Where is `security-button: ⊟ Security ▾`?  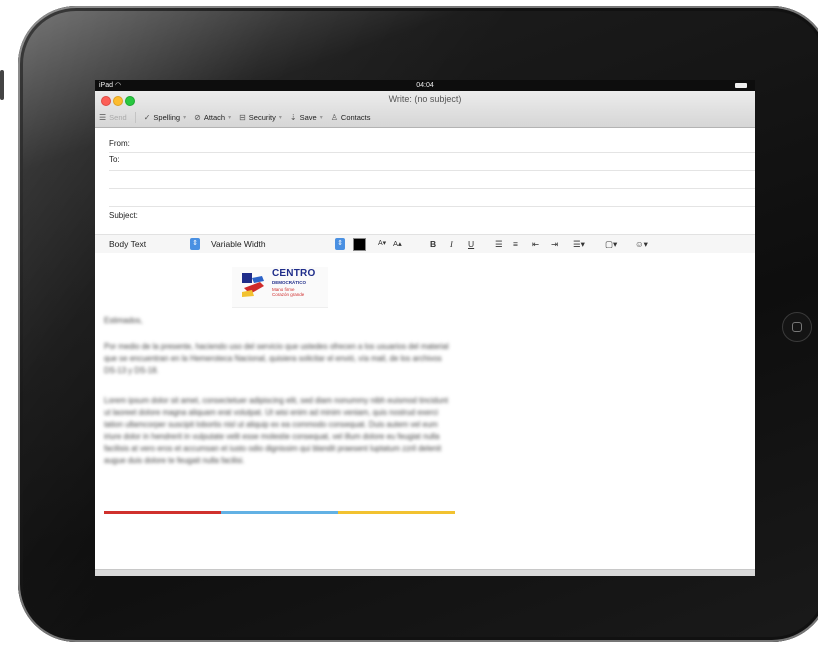
security-button: ⊟ Security ▾ is located at coordinates (260, 117).